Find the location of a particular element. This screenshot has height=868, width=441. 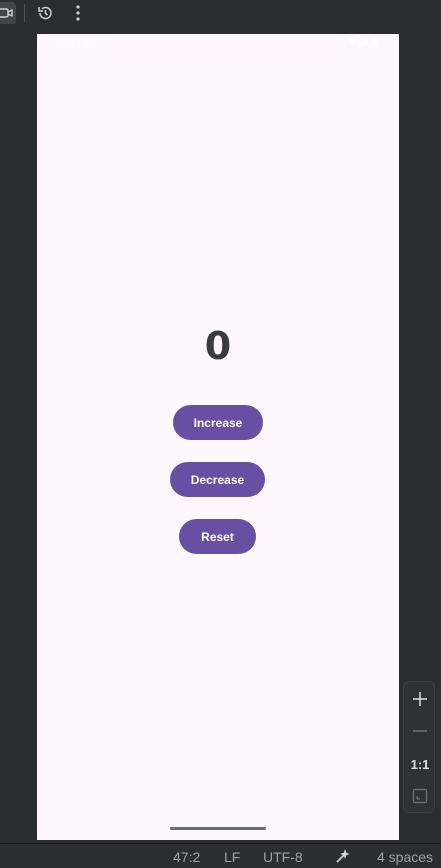

counter-value: 0 is located at coordinates (218, 346).